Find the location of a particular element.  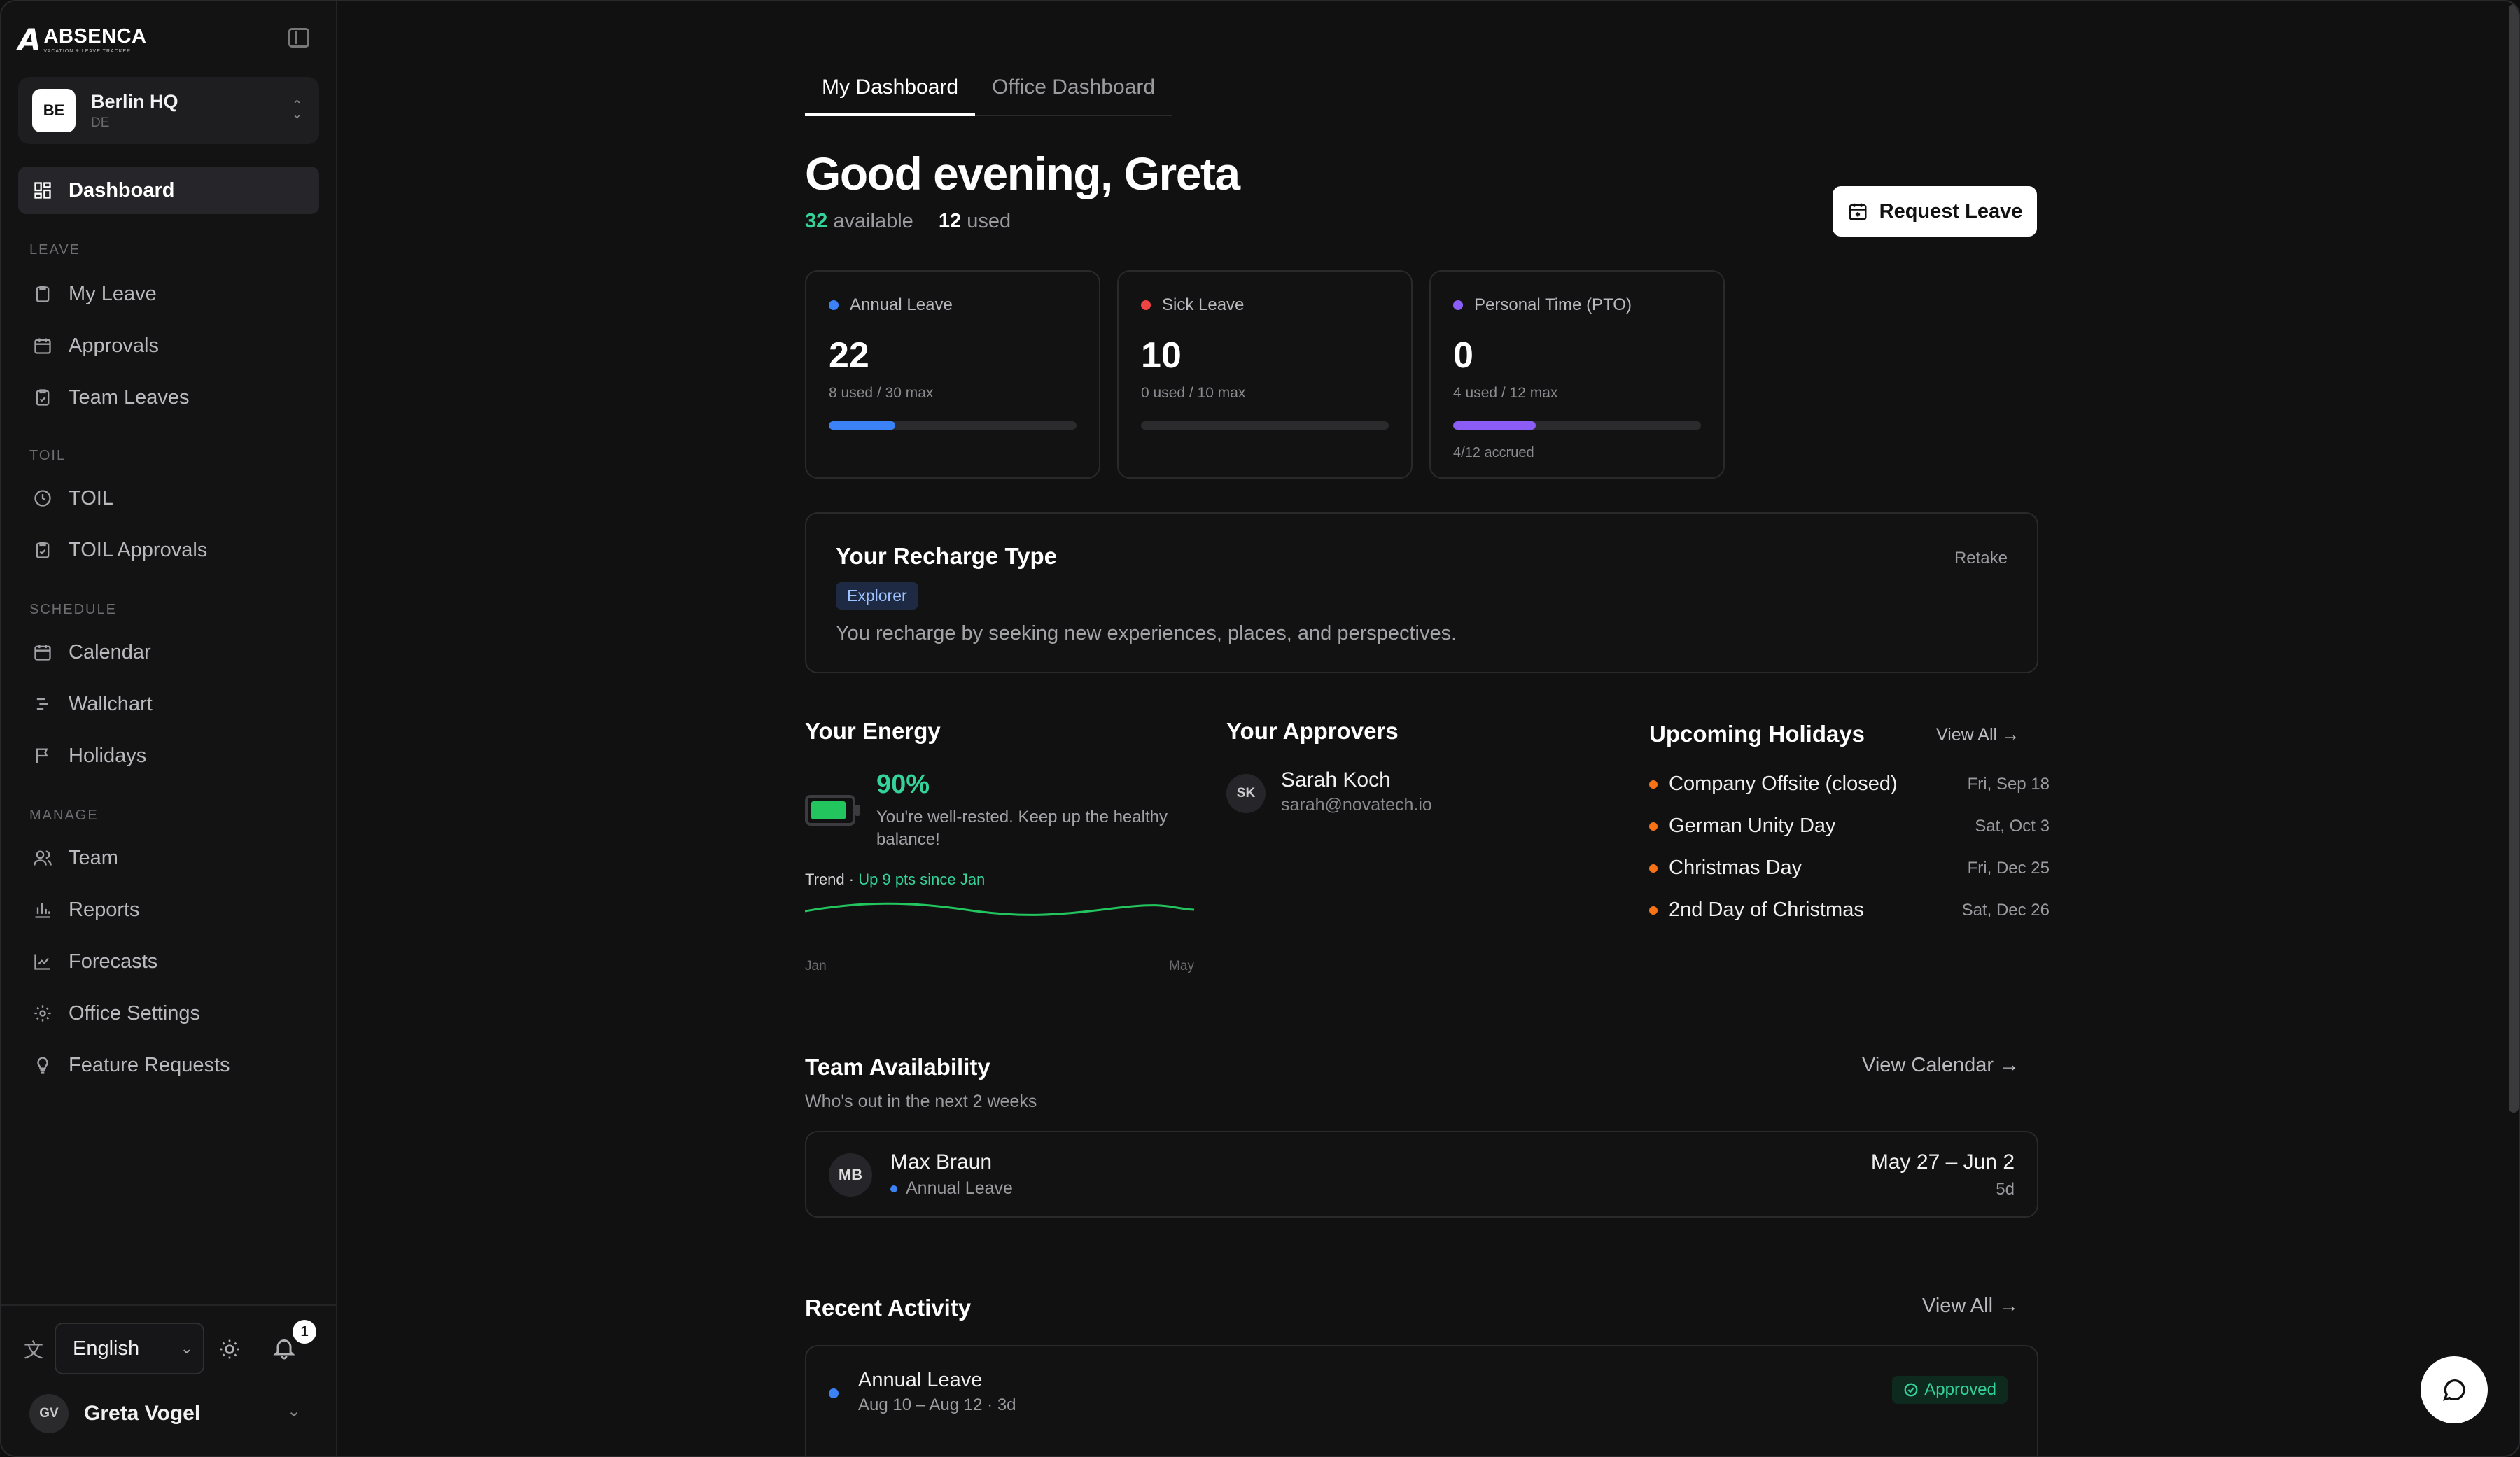

nav-section-leave: LEAVE is located at coordinates (54, 250).